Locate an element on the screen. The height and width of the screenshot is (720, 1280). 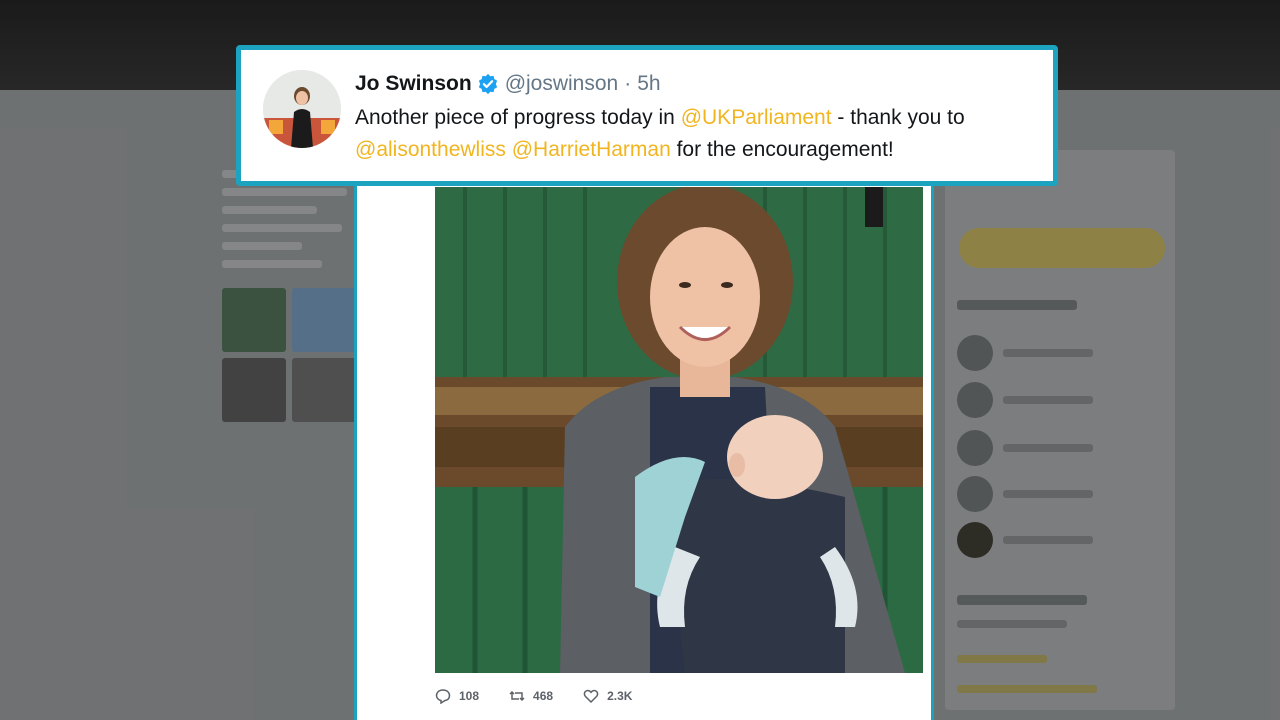
like-icon is located at coordinates (591, 696).